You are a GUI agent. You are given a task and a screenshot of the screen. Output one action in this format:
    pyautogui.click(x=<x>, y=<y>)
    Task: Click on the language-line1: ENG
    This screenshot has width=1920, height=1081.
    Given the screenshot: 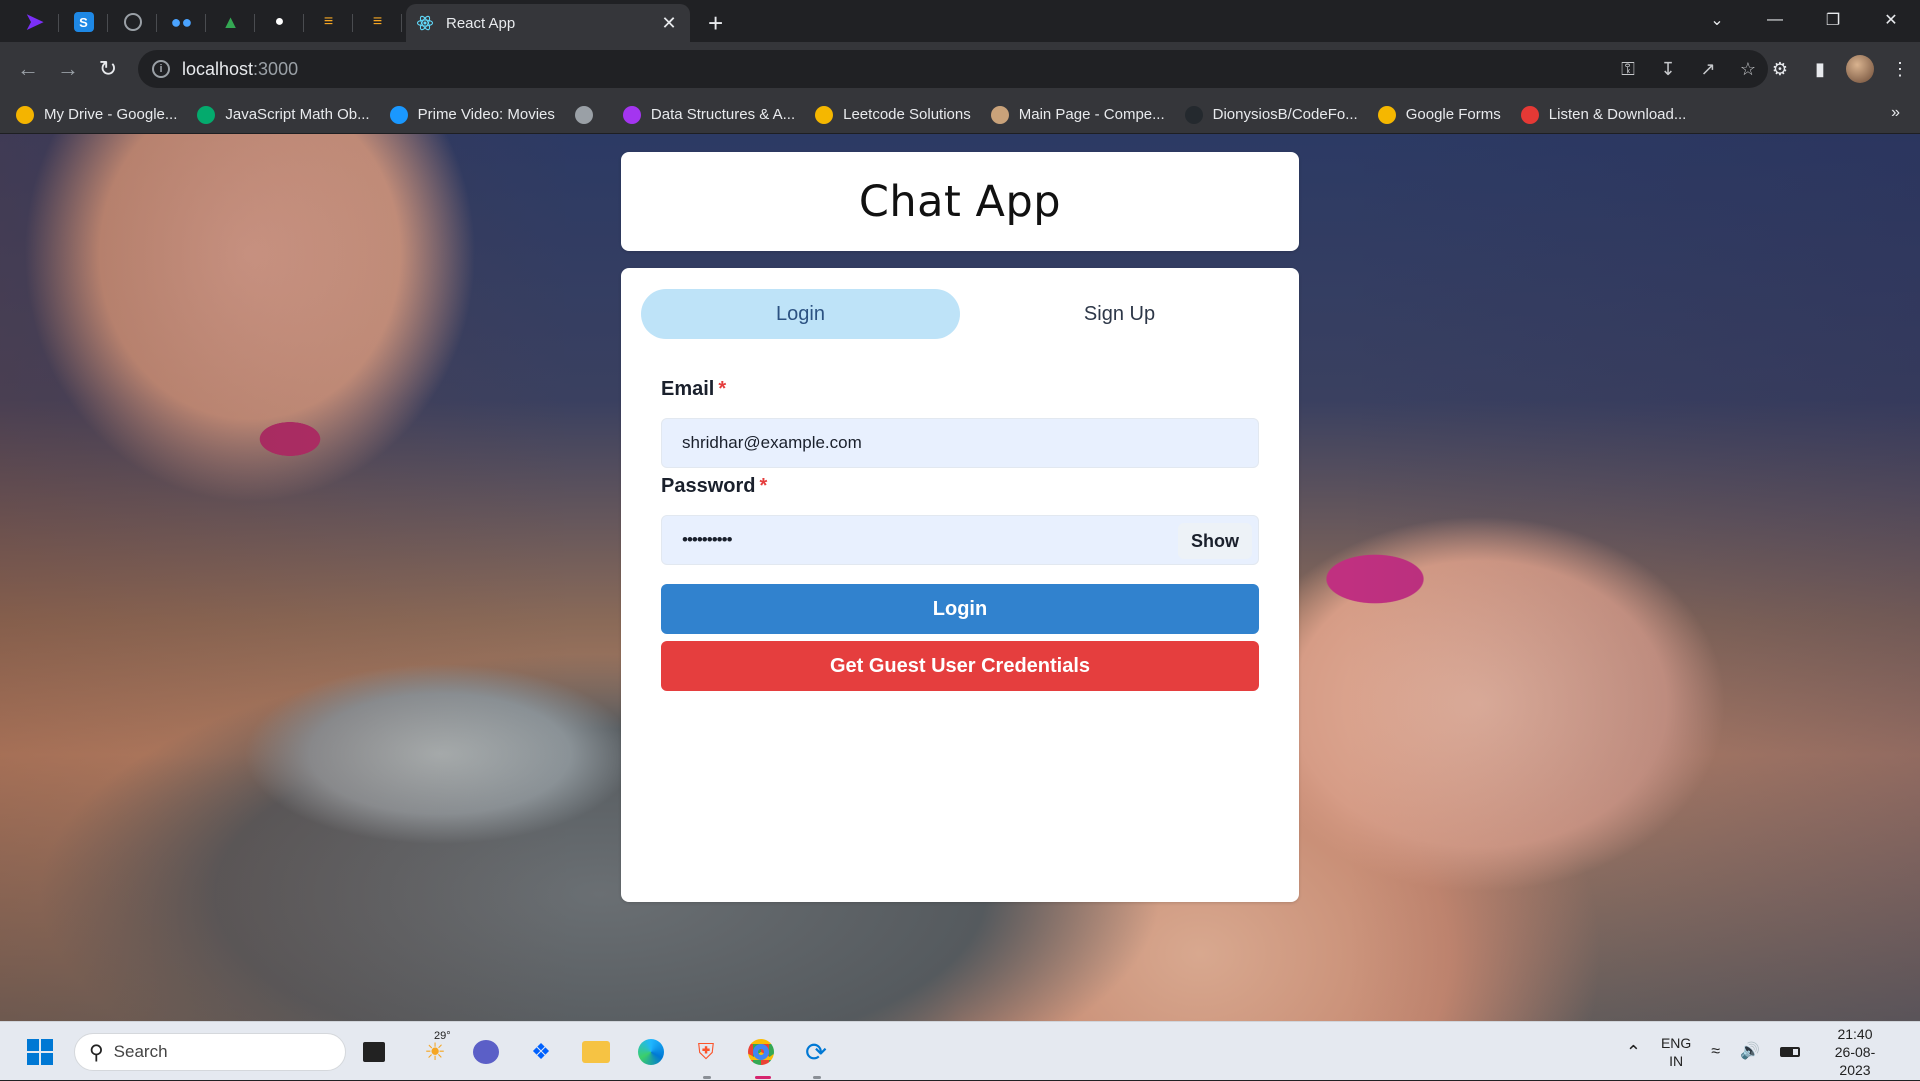 What is the action you would take?
    pyautogui.click(x=1676, y=1042)
    